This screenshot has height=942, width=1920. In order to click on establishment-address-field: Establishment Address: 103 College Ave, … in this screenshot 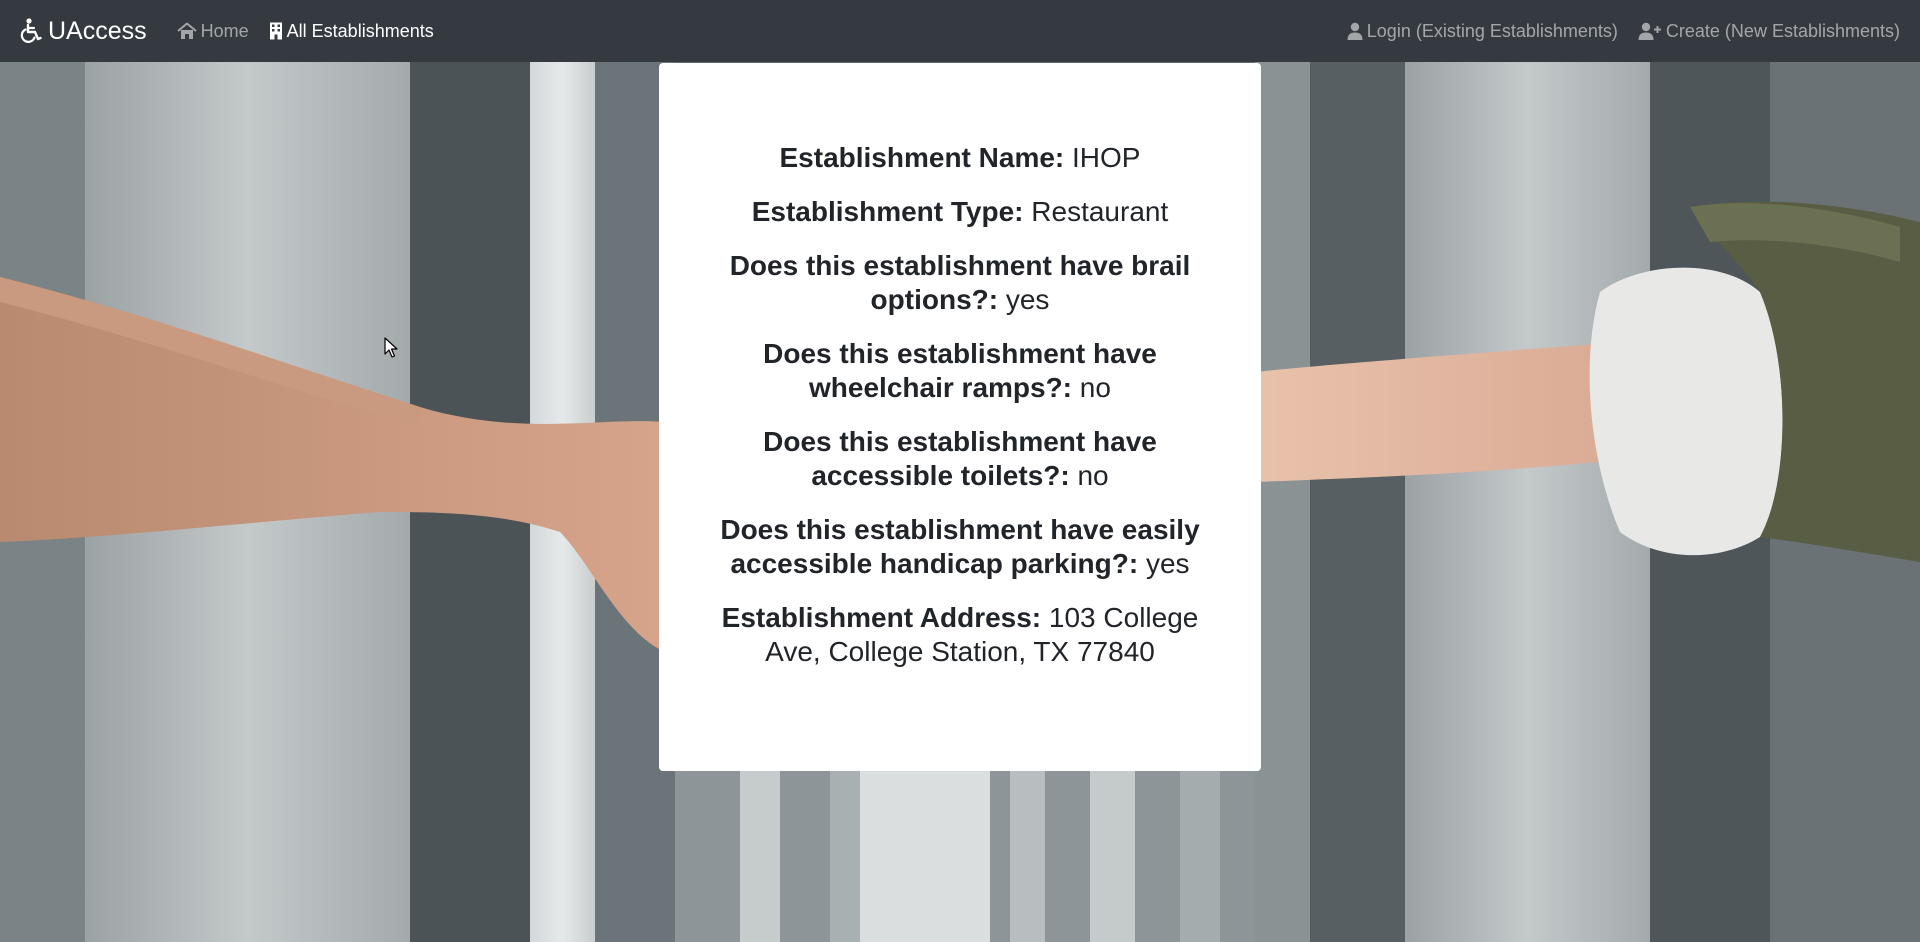, I will do `click(960, 635)`.